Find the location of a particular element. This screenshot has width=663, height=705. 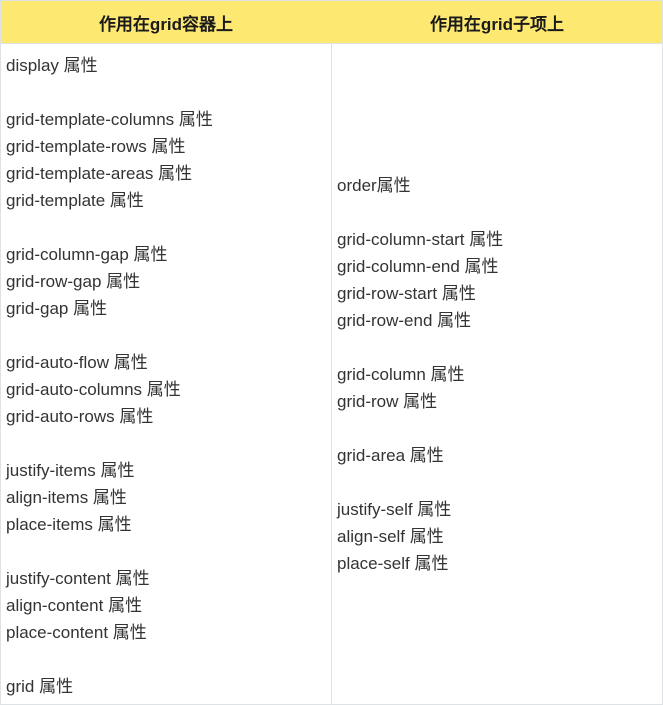

container-property-item: grid-auto-columns 属性 is located at coordinates (93, 389).